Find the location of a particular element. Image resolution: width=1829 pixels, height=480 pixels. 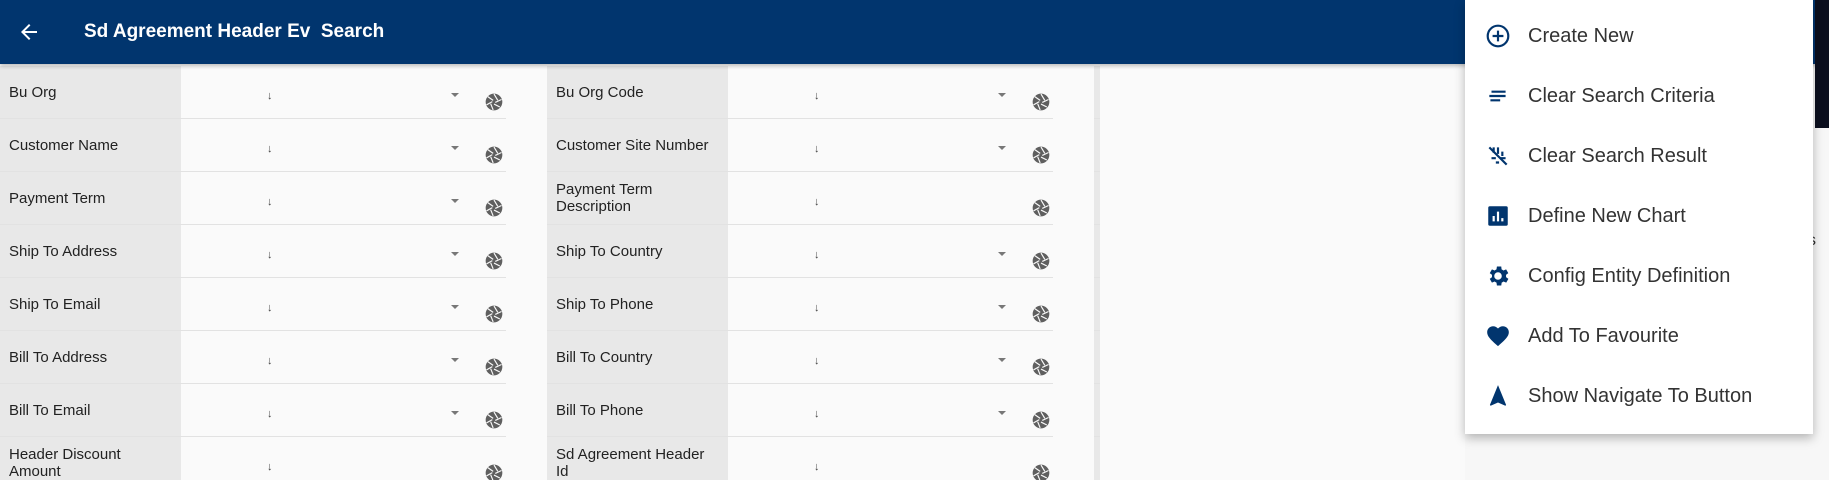

menu-item-add-to-favourite: Add To Favourite is located at coordinates (1639, 336).